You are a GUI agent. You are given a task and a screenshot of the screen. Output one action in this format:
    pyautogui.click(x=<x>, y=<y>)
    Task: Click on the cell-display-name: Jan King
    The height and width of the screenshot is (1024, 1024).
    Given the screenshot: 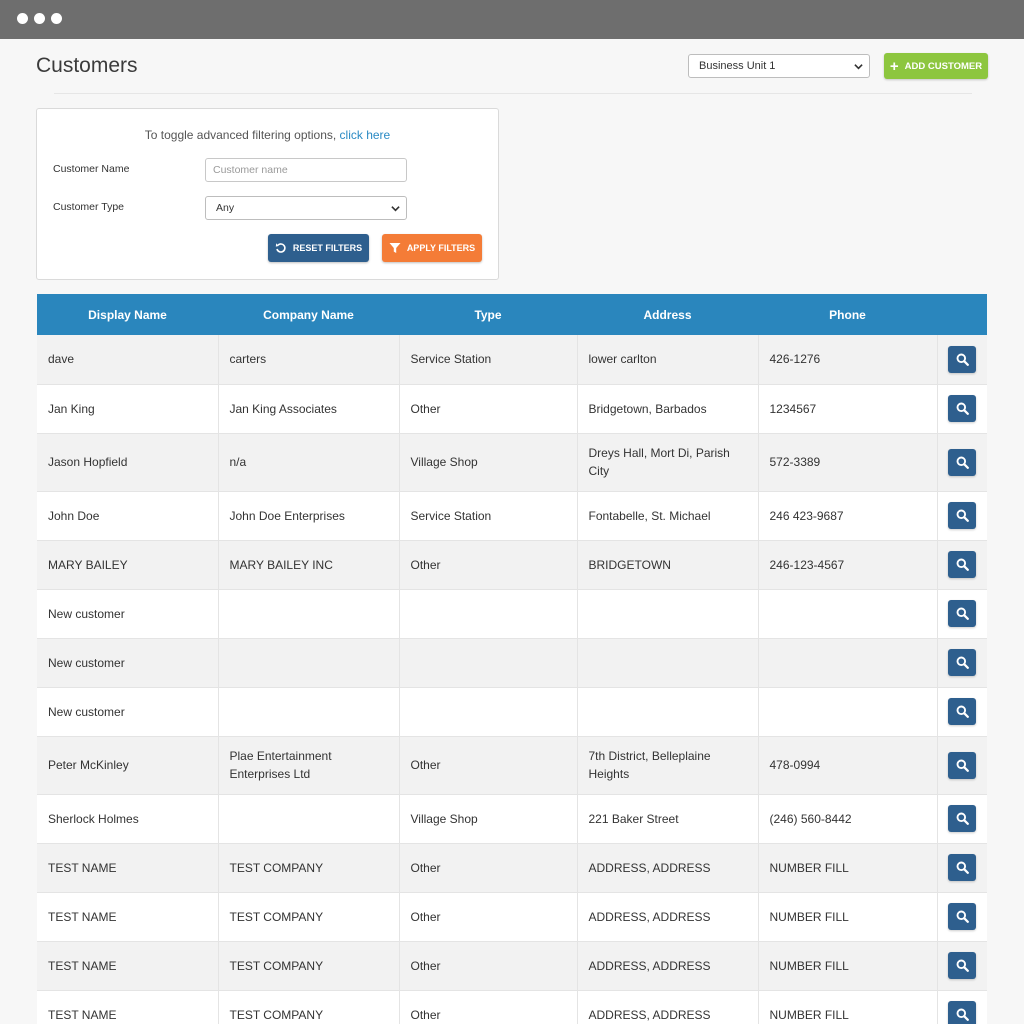 What is the action you would take?
    pyautogui.click(x=128, y=409)
    